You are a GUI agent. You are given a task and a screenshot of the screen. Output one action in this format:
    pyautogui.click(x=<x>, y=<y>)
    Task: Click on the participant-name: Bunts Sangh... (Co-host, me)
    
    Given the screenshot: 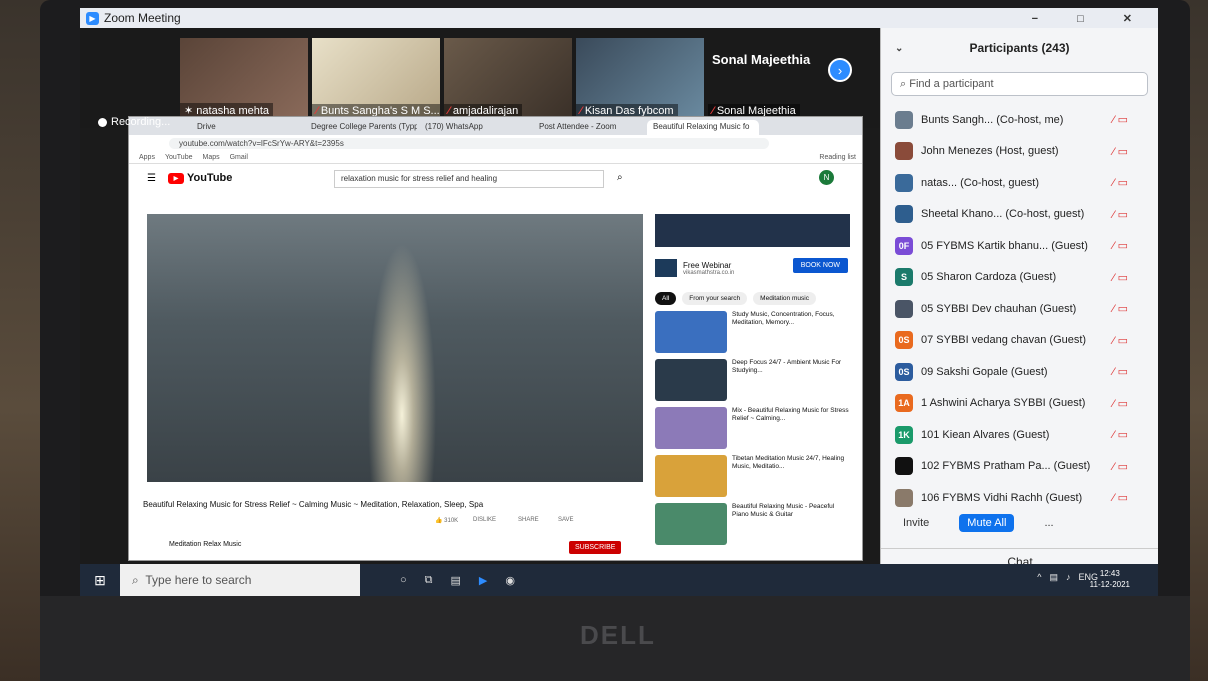 What is the action you would take?
    pyautogui.click(x=992, y=119)
    